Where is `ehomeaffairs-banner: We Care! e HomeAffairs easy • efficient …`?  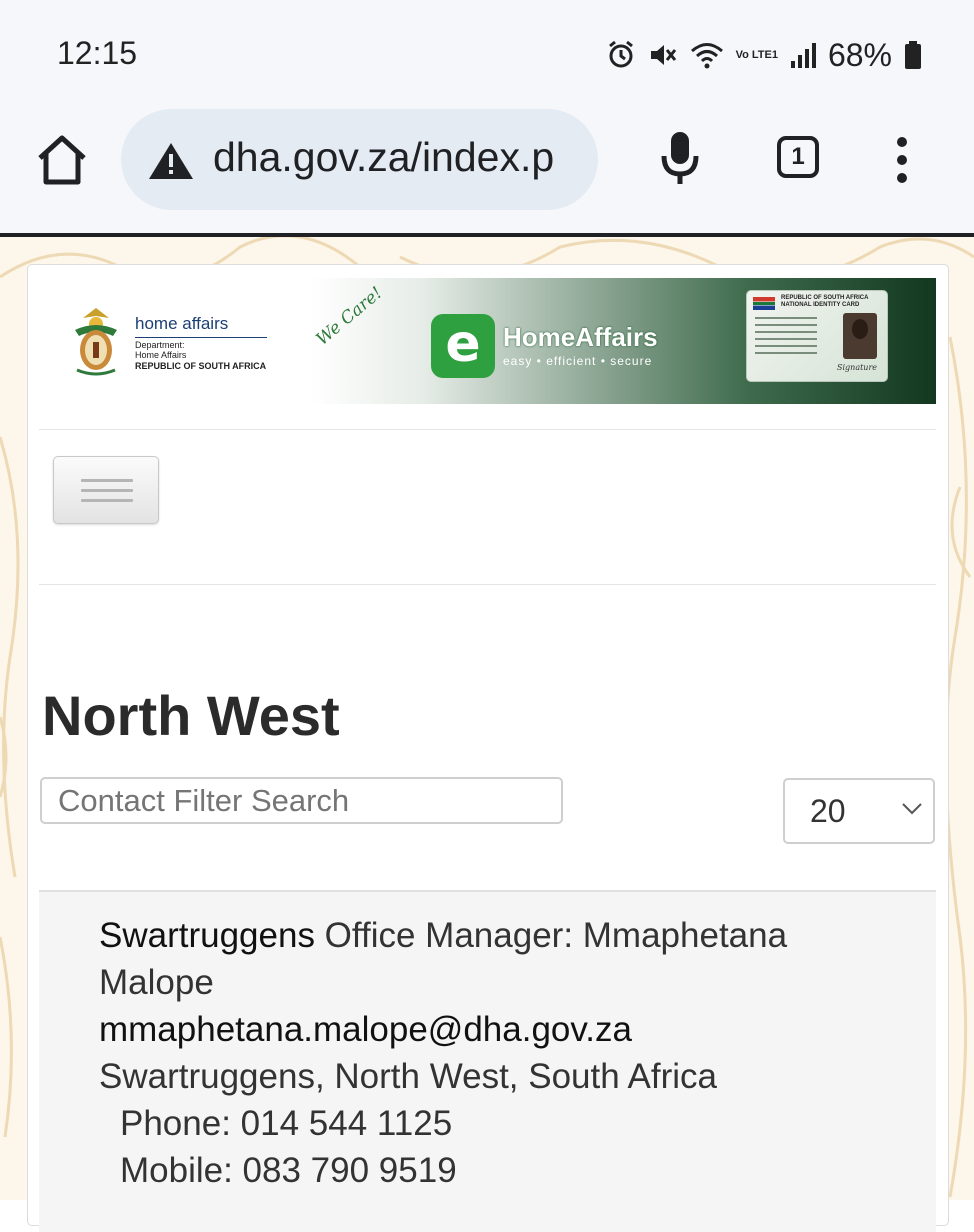
ehomeaffairs-banner: We Care! e HomeAffairs easy • efficient … is located at coordinates (623, 341).